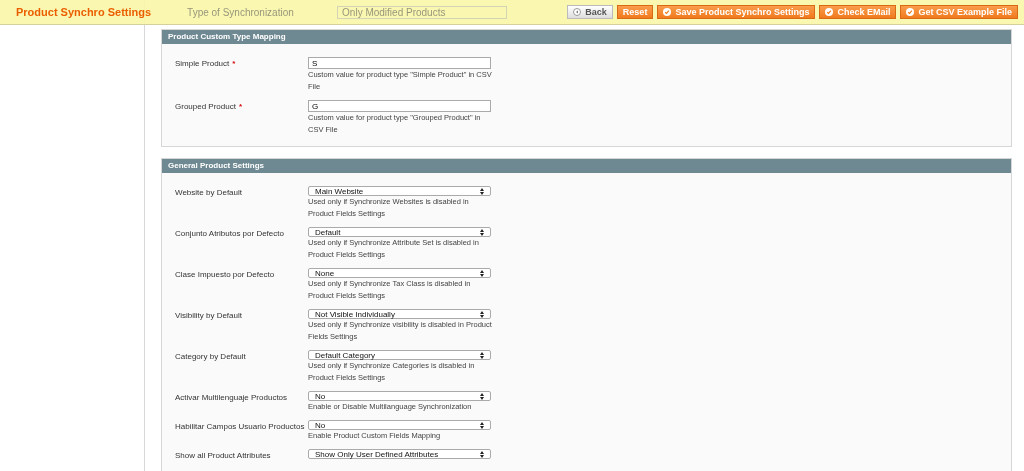  What do you see at coordinates (209, 193) in the screenshot?
I see `field-label: Website by Default` at bounding box center [209, 193].